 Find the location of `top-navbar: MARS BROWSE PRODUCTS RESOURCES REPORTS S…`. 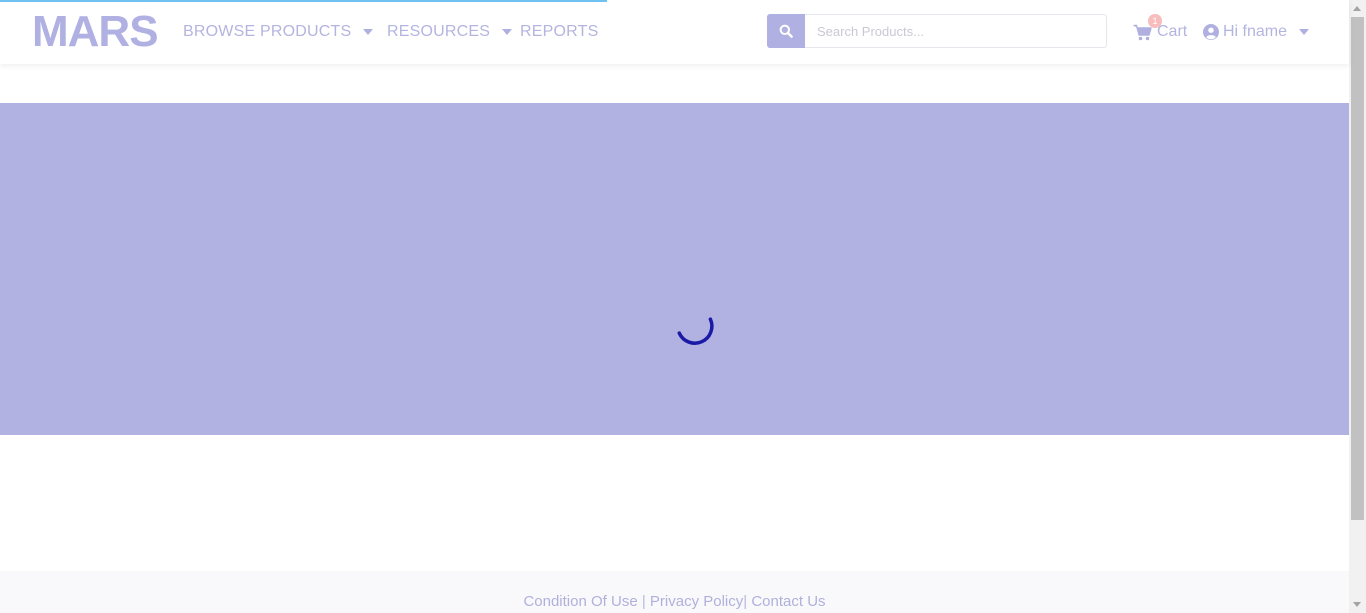

top-navbar: MARS BROWSE PRODUCTS RESOURCES REPORTS S… is located at coordinates (674, 32).